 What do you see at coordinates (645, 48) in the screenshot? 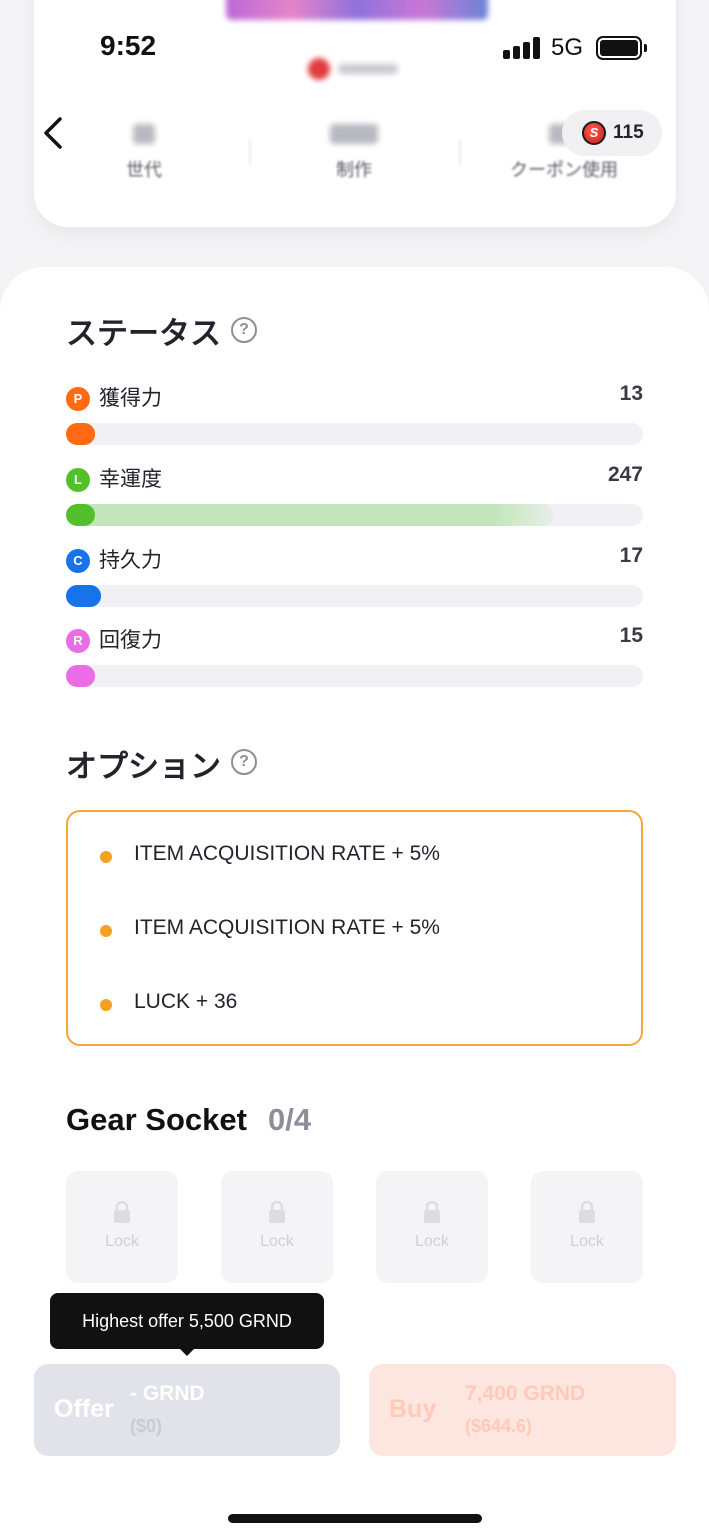
I see `battery-tip` at bounding box center [645, 48].